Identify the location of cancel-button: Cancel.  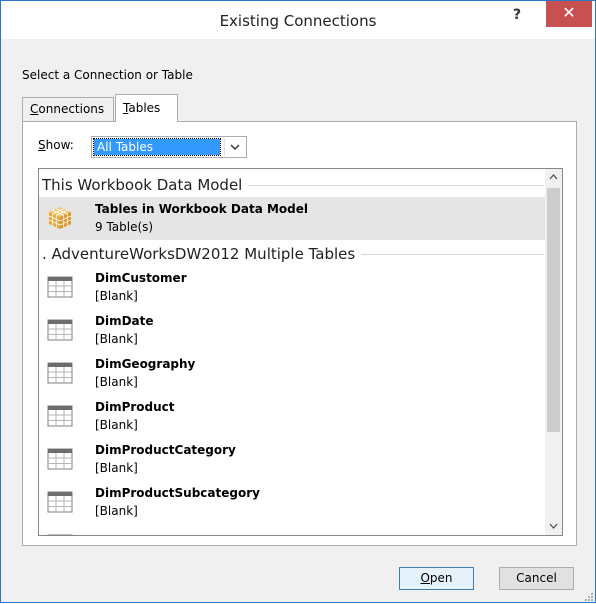
(536, 578).